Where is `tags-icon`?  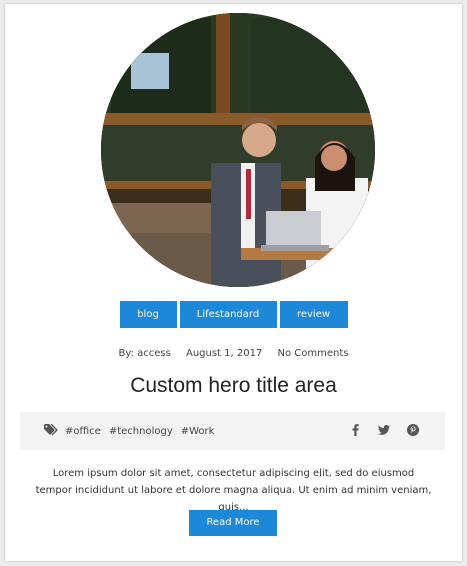 tags-icon is located at coordinates (51, 431).